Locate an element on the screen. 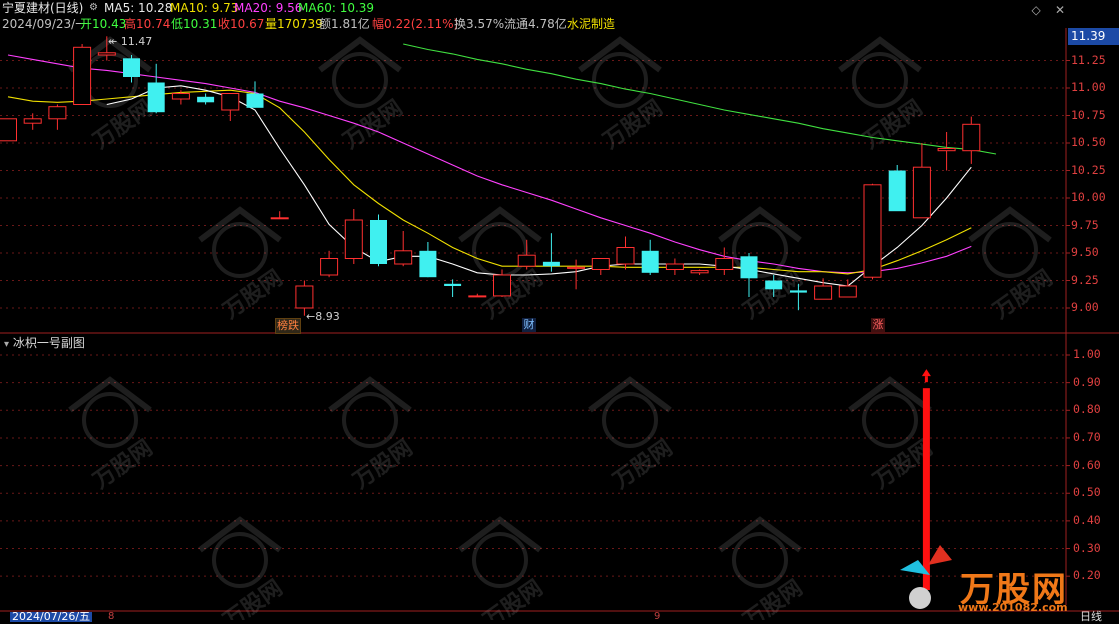  sub-tick-label: 0.90 is located at coordinates (1087, 381).